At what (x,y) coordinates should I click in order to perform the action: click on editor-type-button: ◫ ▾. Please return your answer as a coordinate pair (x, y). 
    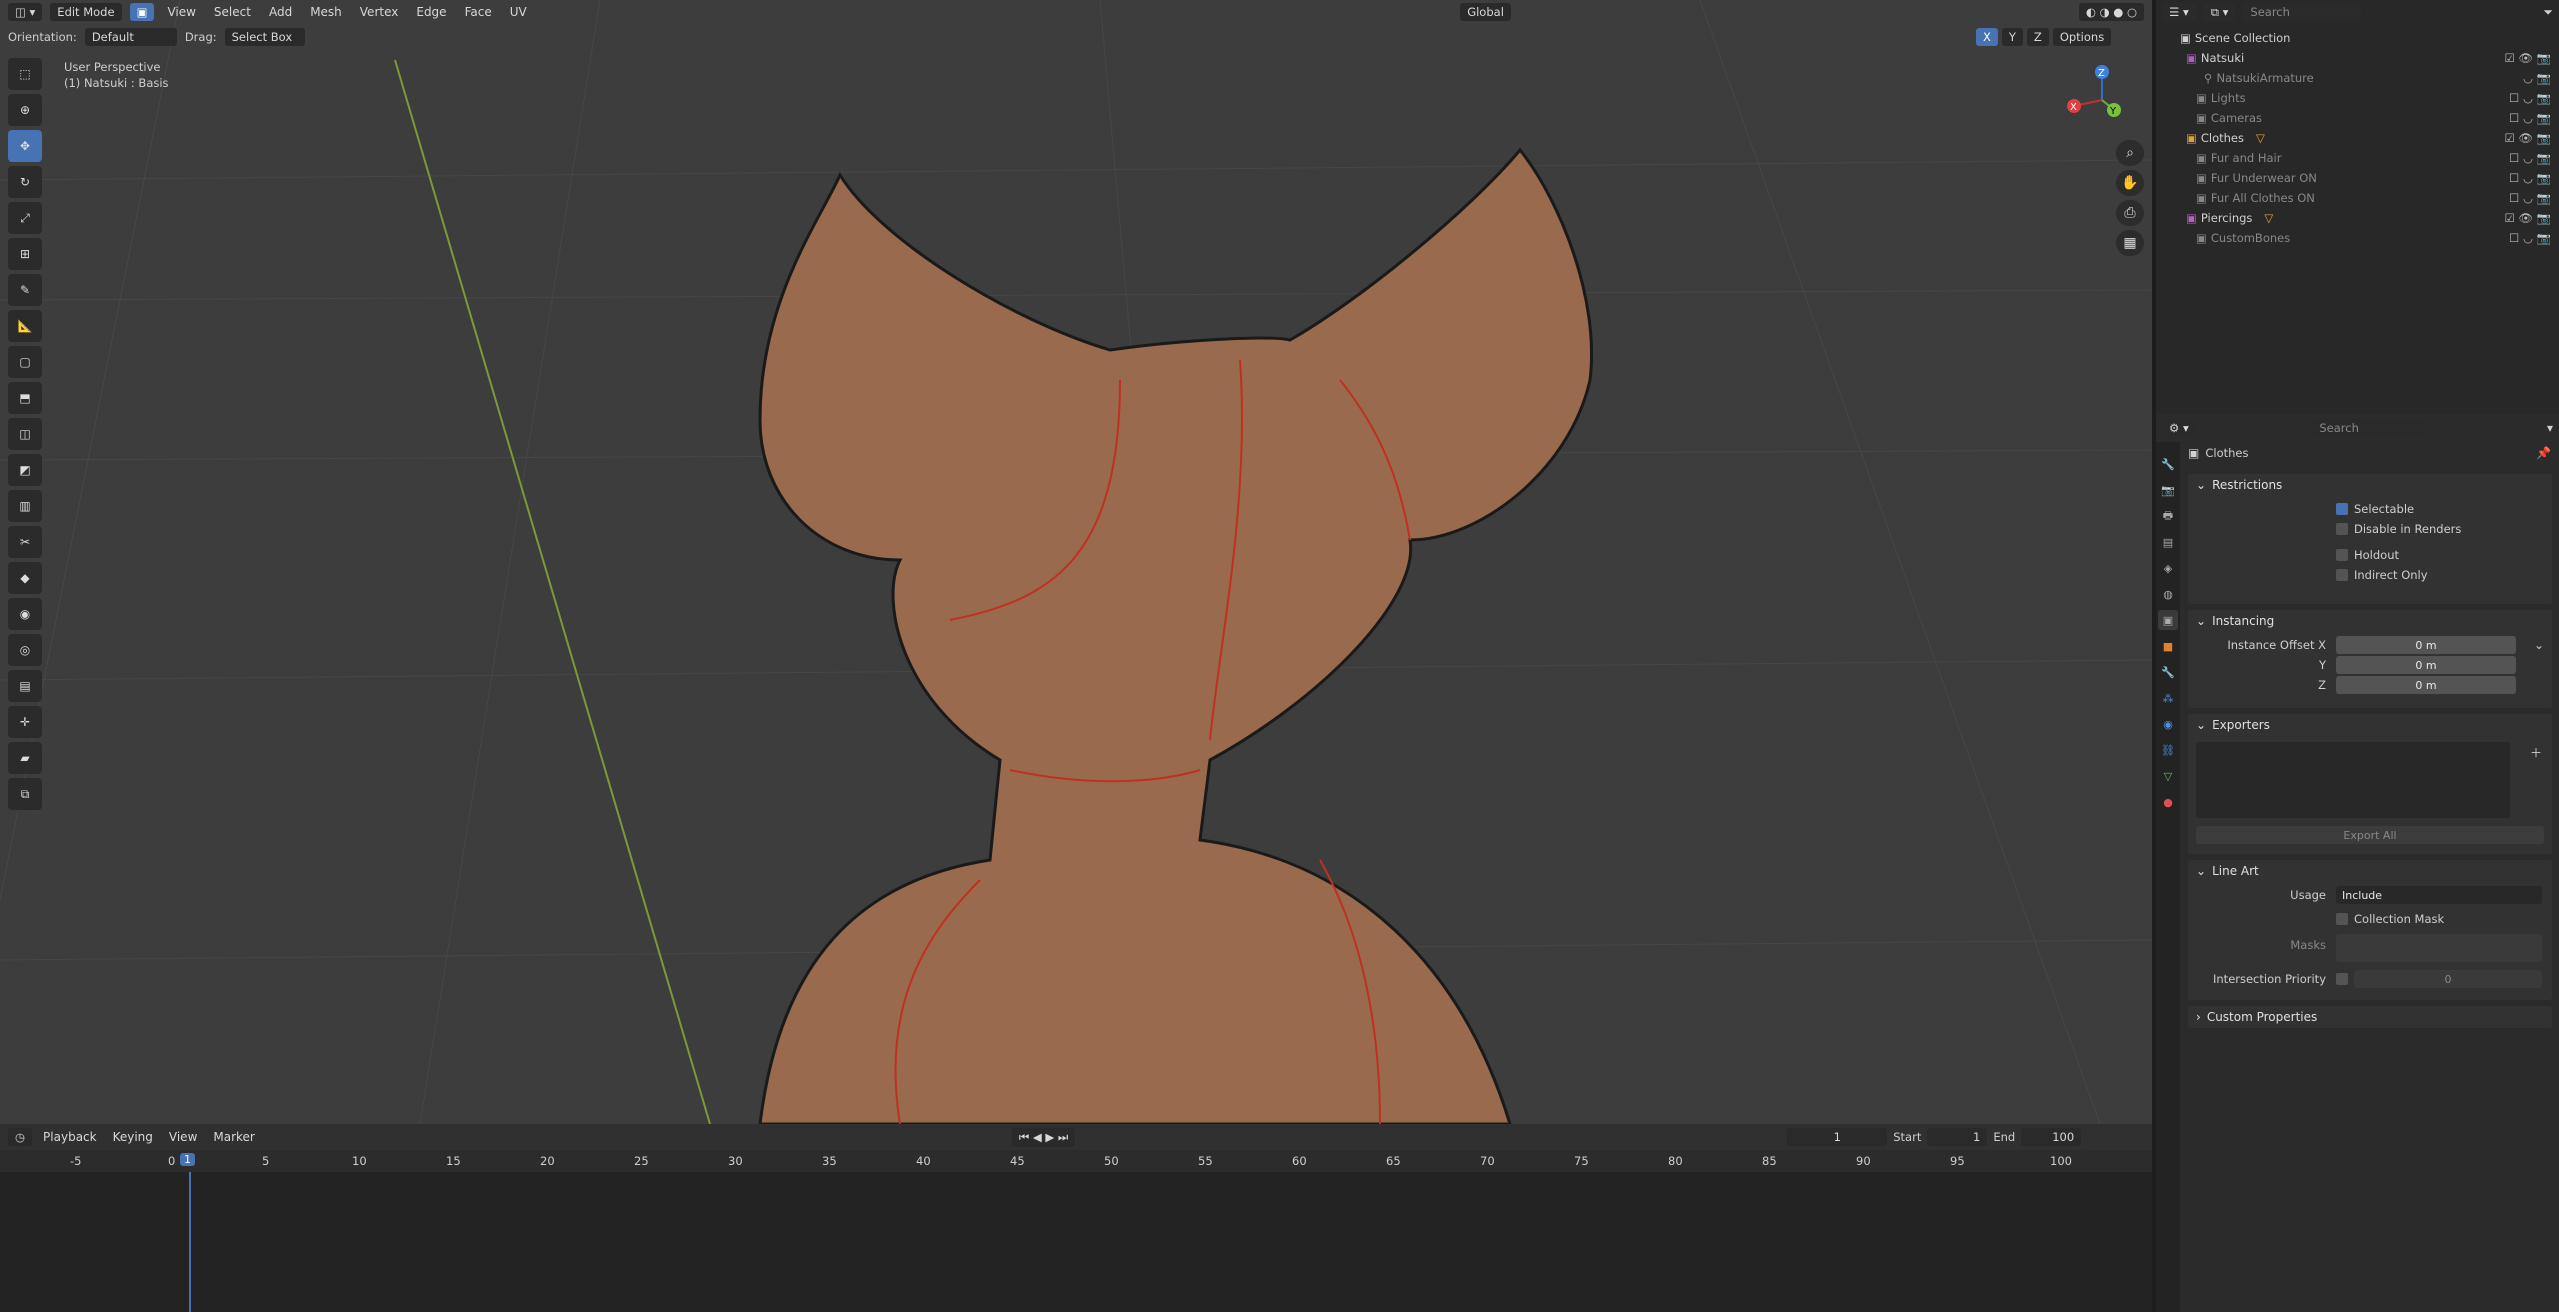
    Looking at the image, I should click on (25, 12).